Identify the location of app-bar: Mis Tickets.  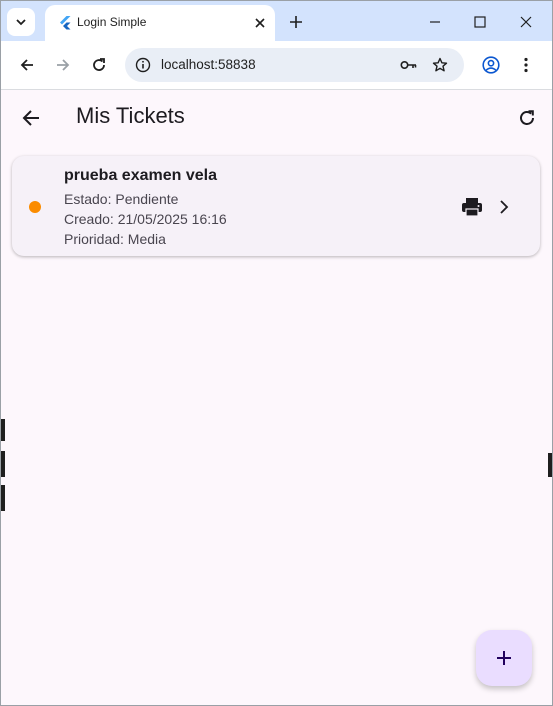
(276, 118).